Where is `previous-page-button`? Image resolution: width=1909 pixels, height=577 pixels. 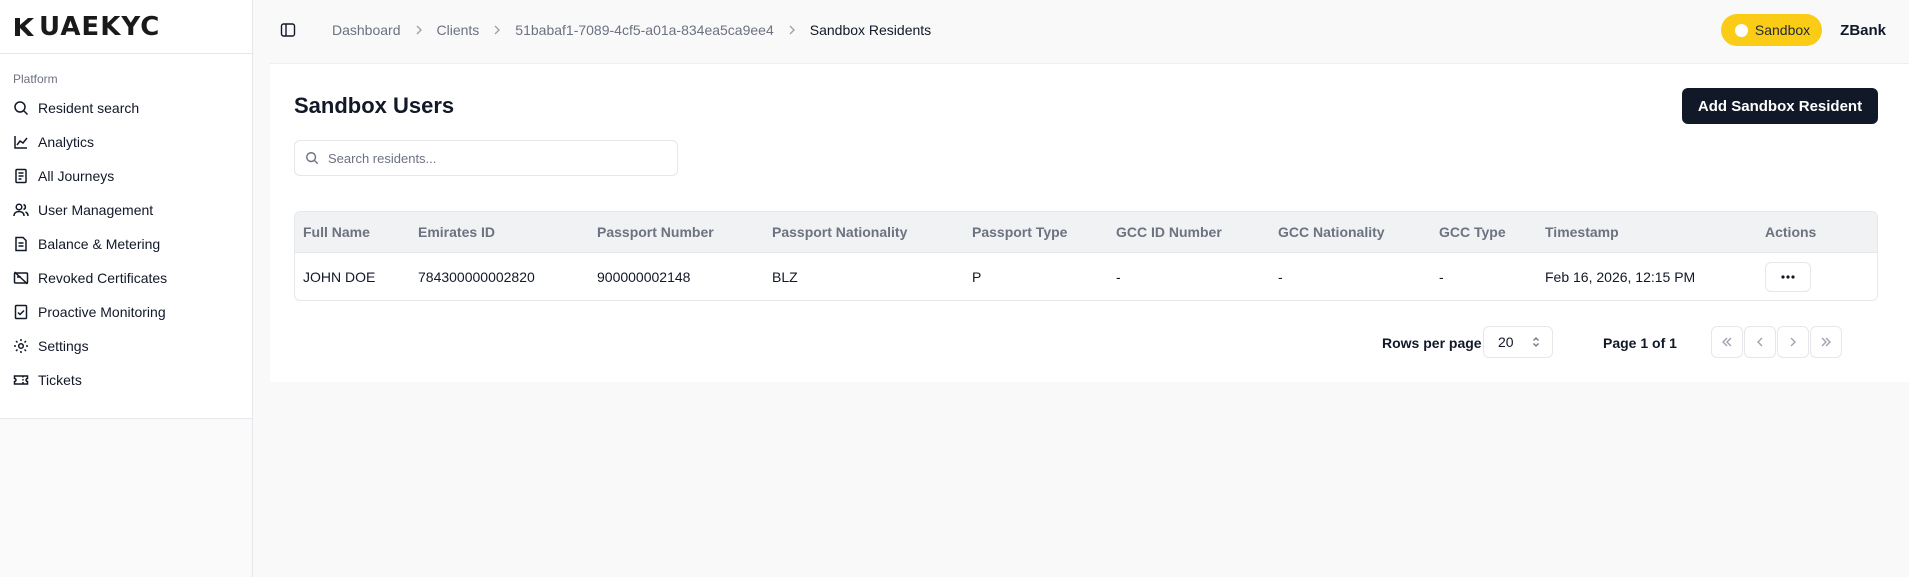 previous-page-button is located at coordinates (1760, 342).